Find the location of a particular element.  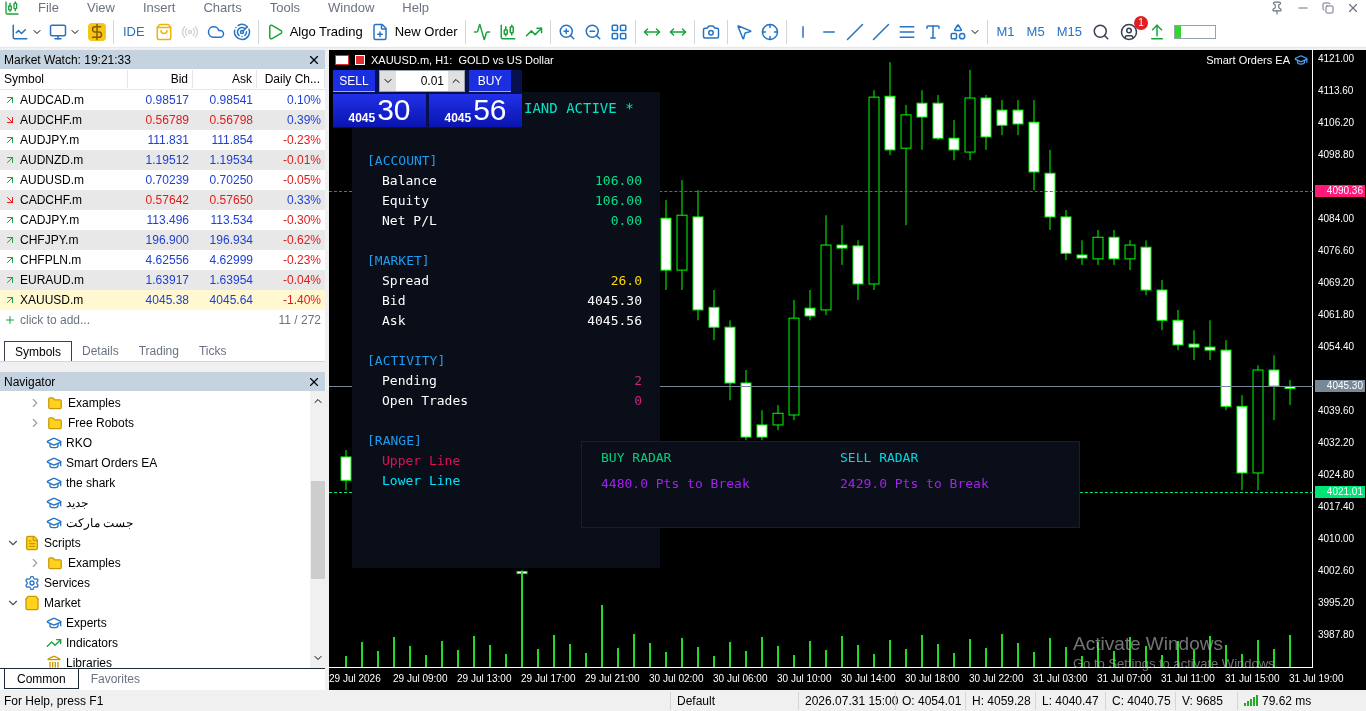

info-value: 0 is located at coordinates (638, 401).